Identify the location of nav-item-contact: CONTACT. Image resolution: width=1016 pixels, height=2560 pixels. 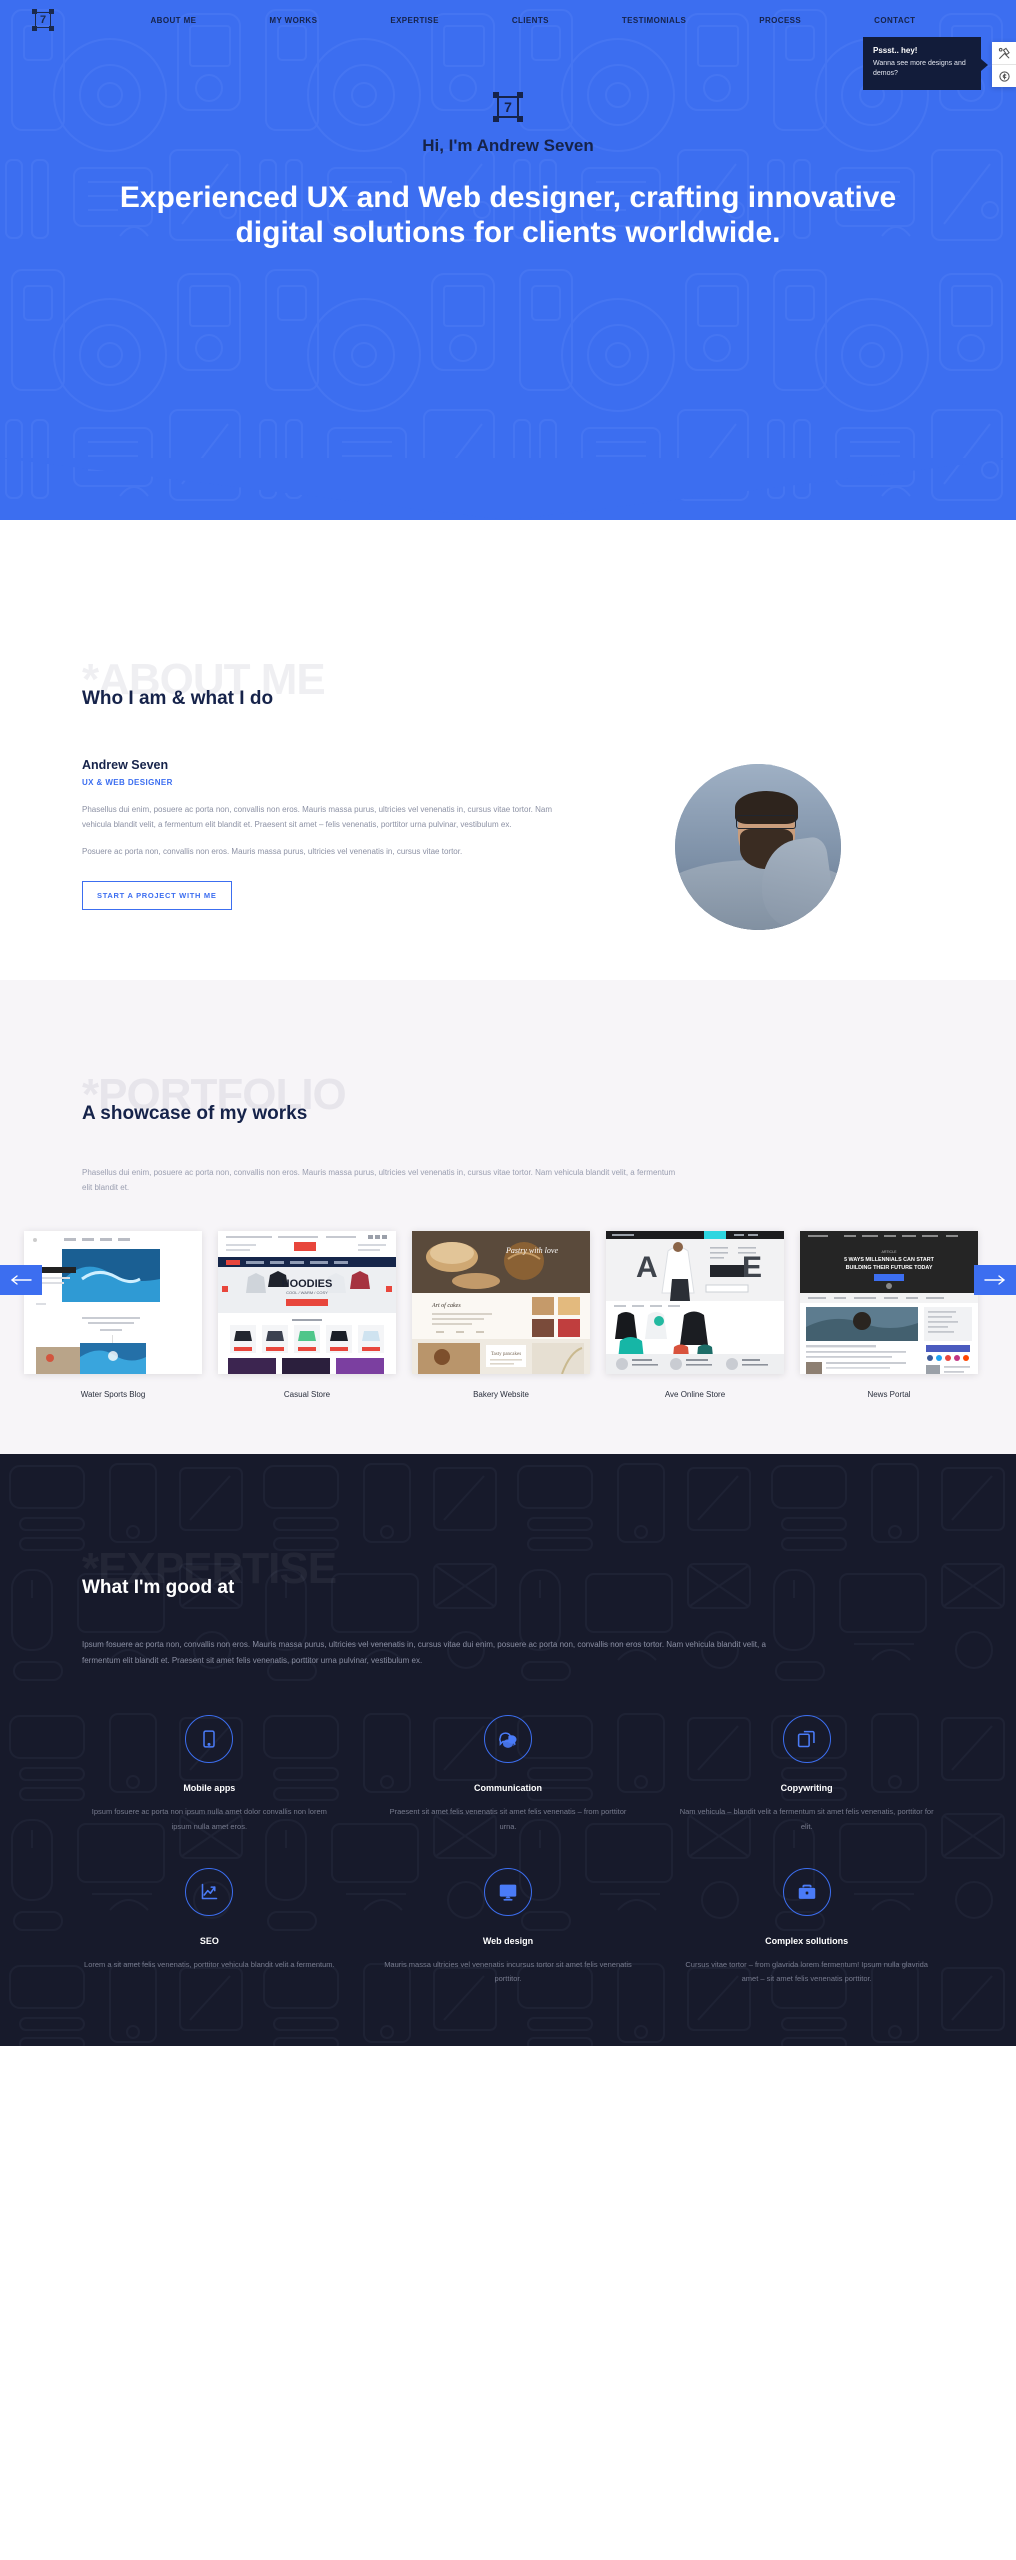
(894, 20).